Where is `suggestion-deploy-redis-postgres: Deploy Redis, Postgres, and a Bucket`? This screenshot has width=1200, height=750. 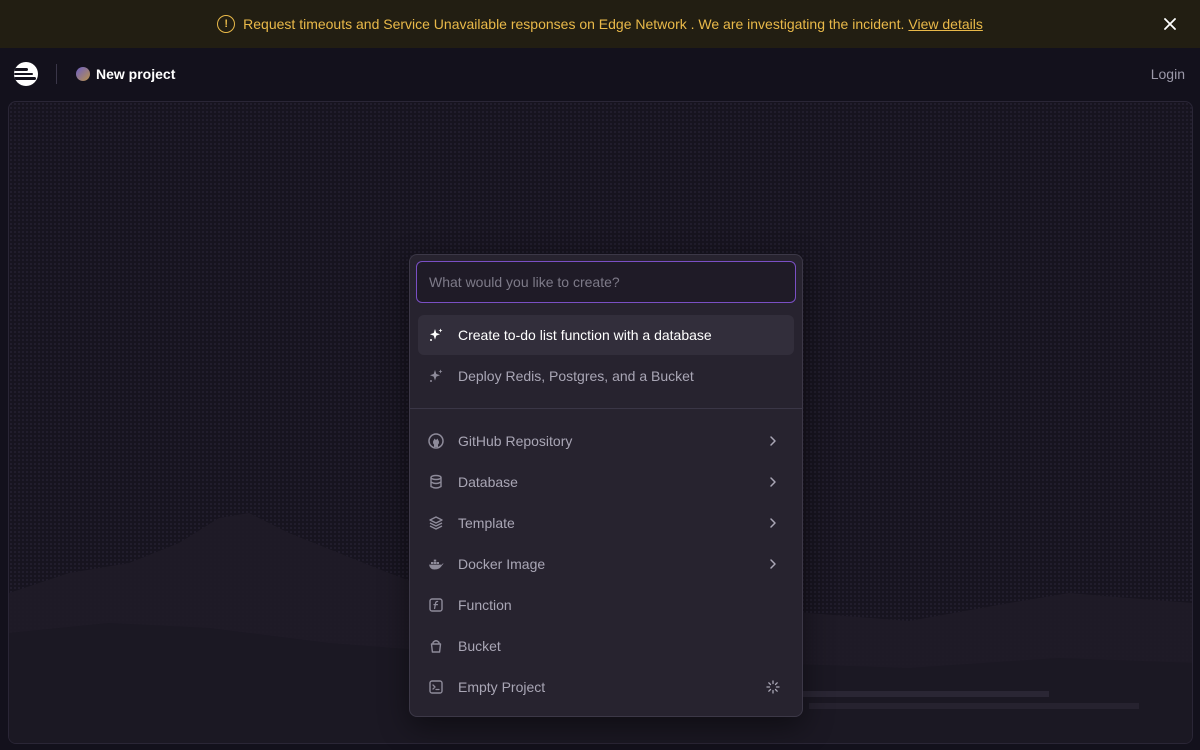 suggestion-deploy-redis-postgres: Deploy Redis, Postgres, and a Bucket is located at coordinates (606, 376).